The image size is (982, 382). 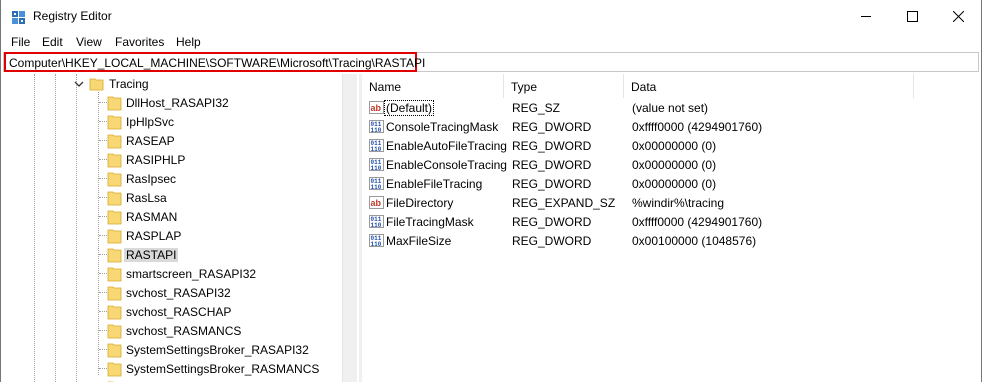 I want to click on tree-item: RasIpsec, so click(x=172, y=178).